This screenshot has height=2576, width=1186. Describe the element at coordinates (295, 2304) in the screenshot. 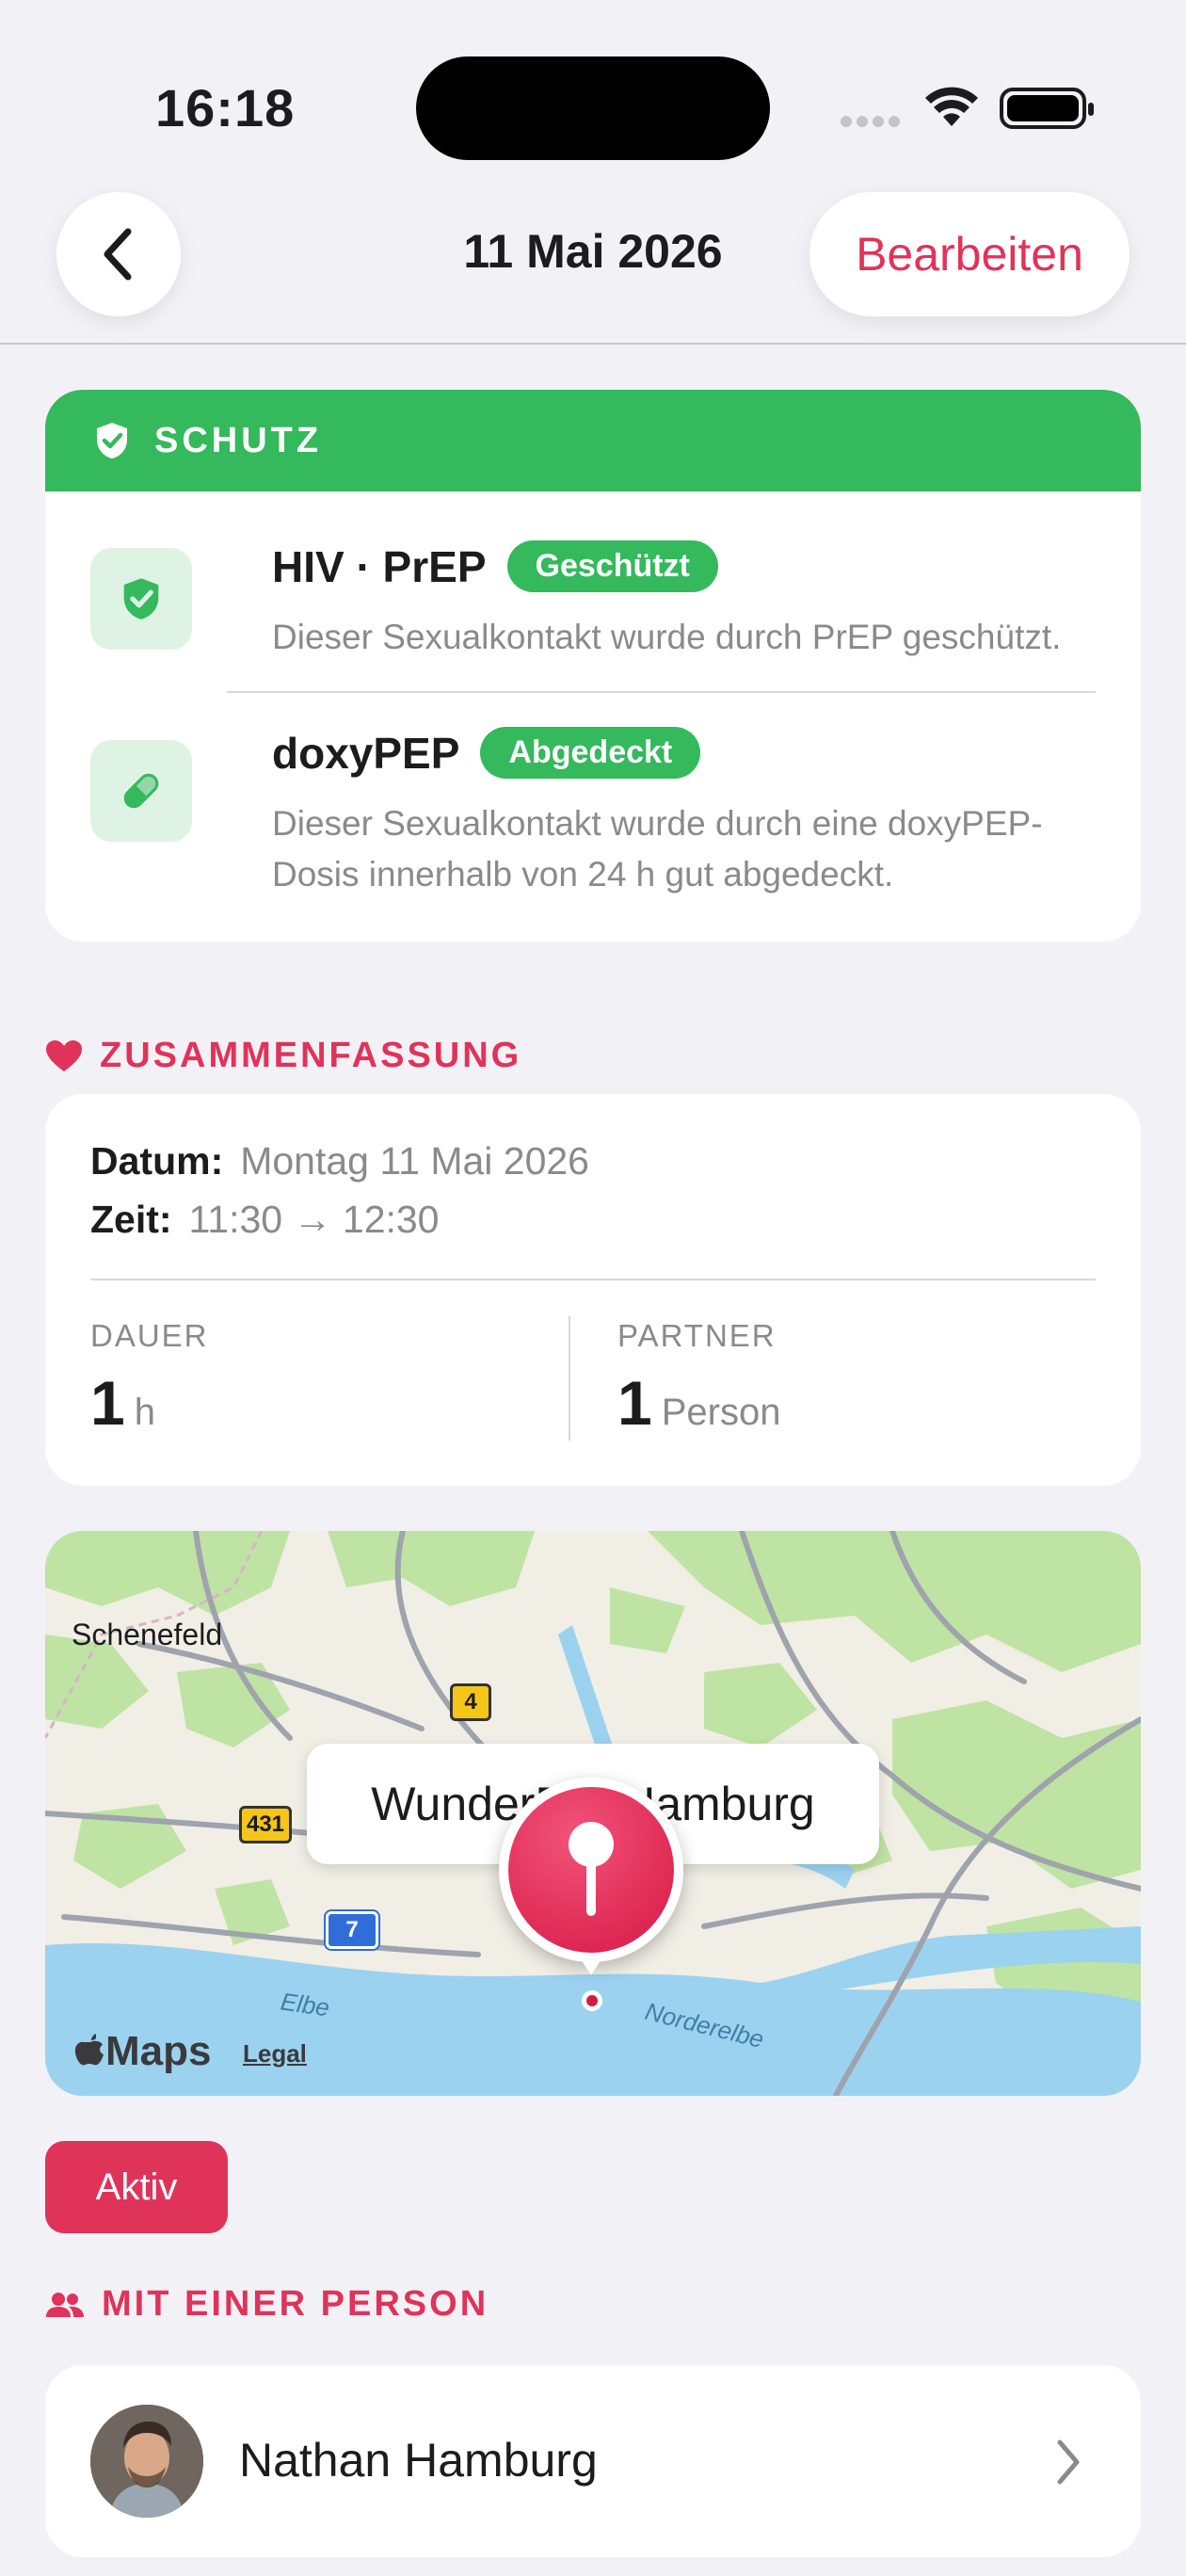

I see `partners-section-title: MIT EINER PERSON` at that location.